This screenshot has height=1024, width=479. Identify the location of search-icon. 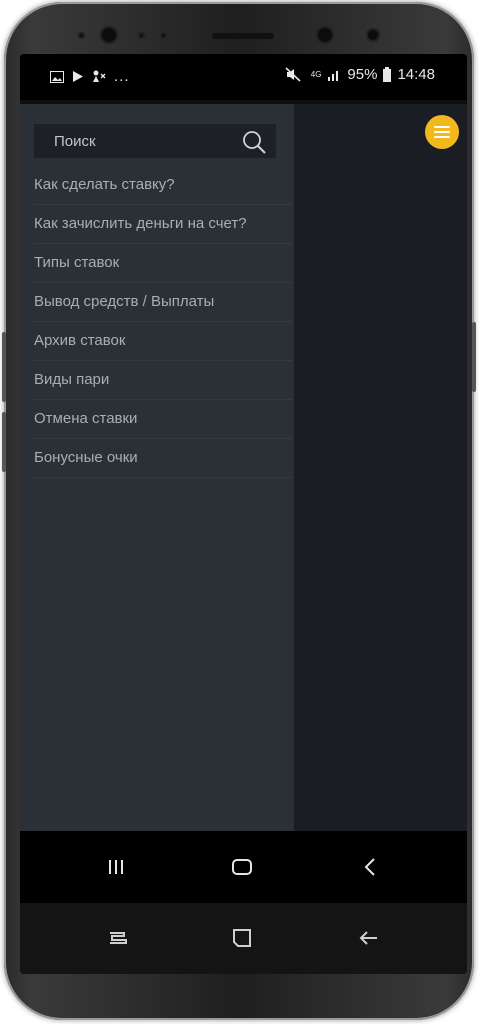
(254, 142).